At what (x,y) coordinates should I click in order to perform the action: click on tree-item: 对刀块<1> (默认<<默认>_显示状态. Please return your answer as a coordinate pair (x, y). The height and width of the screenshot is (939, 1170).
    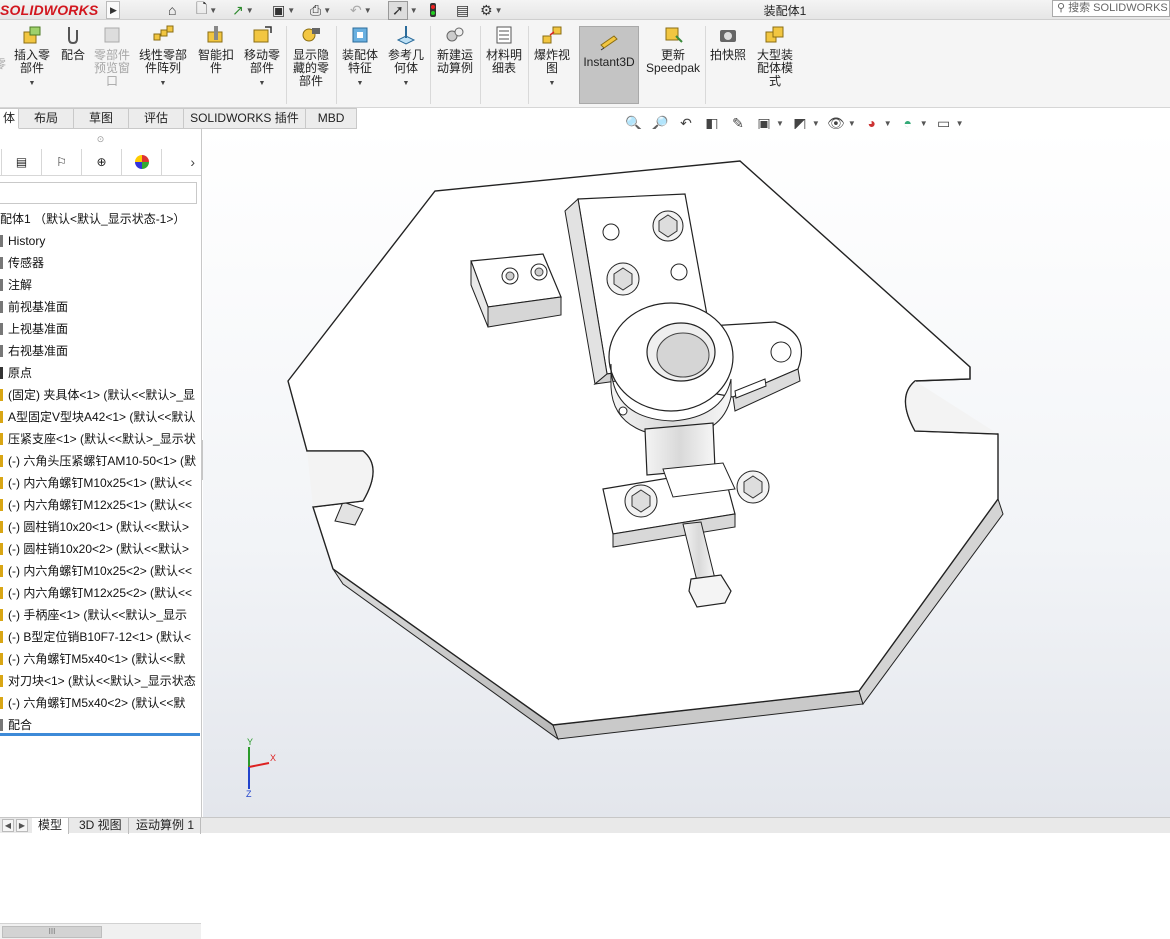
    Looking at the image, I should click on (100, 681).